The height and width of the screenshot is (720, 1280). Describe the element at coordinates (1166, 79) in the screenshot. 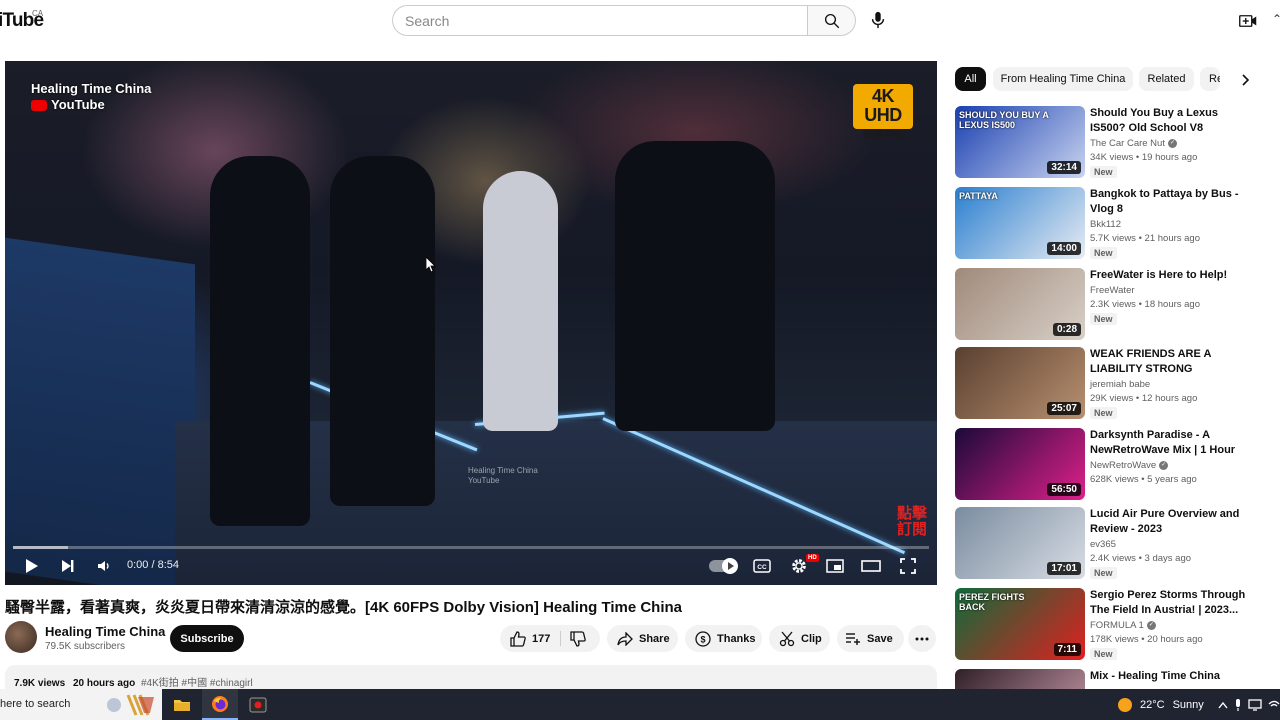

I see `chip-related: Related` at that location.